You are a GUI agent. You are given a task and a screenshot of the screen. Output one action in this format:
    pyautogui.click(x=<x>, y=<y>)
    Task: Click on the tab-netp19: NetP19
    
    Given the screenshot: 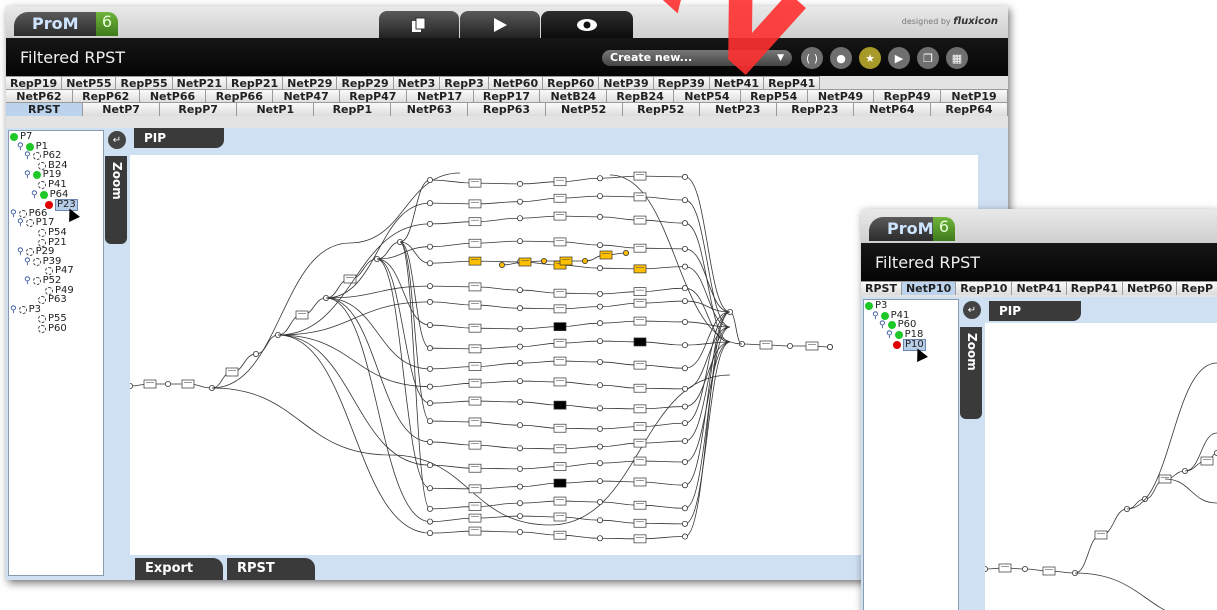 What is the action you would take?
    pyautogui.click(x=974, y=96)
    